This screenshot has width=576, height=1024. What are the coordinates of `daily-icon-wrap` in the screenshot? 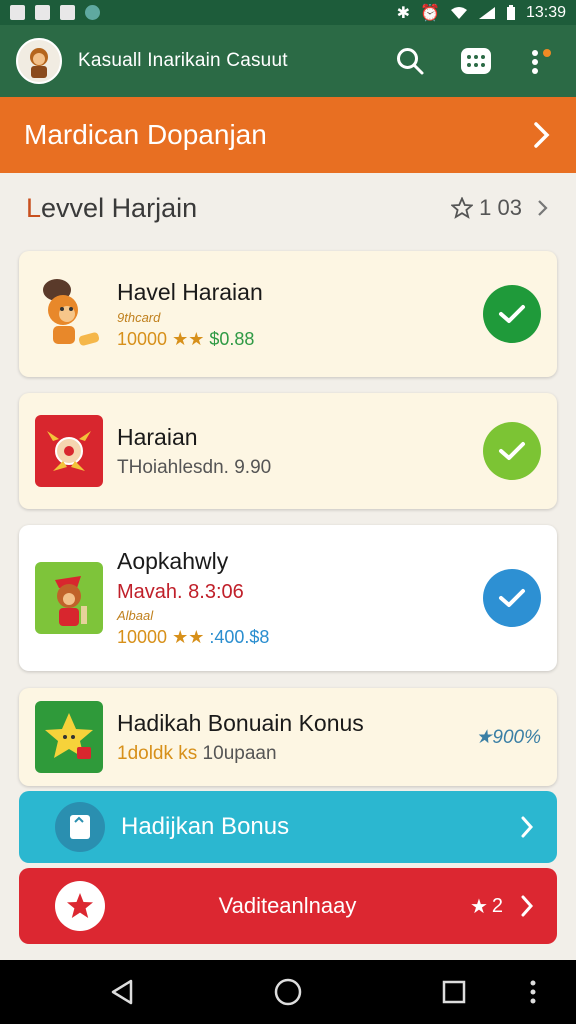 It's located at (80, 906).